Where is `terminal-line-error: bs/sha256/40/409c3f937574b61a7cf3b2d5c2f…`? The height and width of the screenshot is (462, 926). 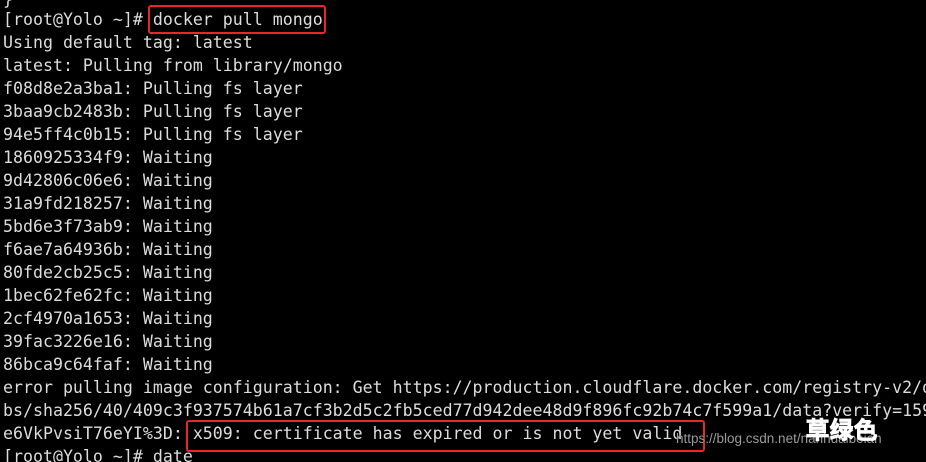
terminal-line-error: bs/sha256/40/409c3f937574b61a7cf3b2d5c2f… is located at coordinates (464, 410).